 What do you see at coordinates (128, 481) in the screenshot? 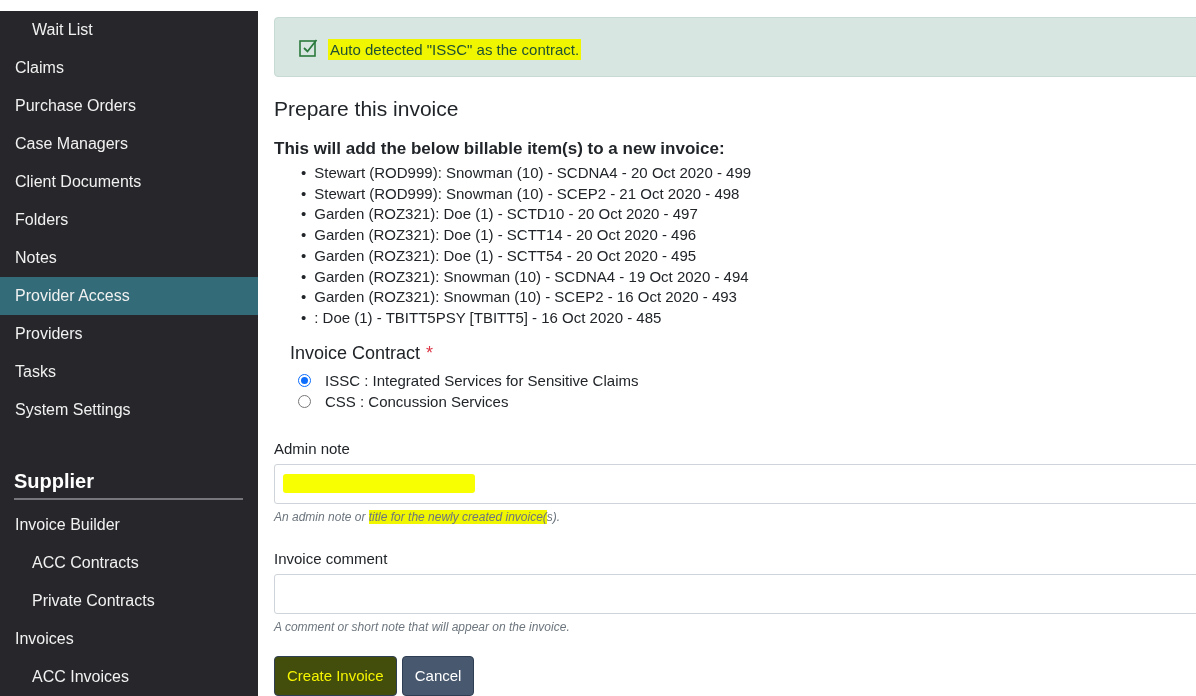
I see `sidebar-section-title: Supplier` at bounding box center [128, 481].